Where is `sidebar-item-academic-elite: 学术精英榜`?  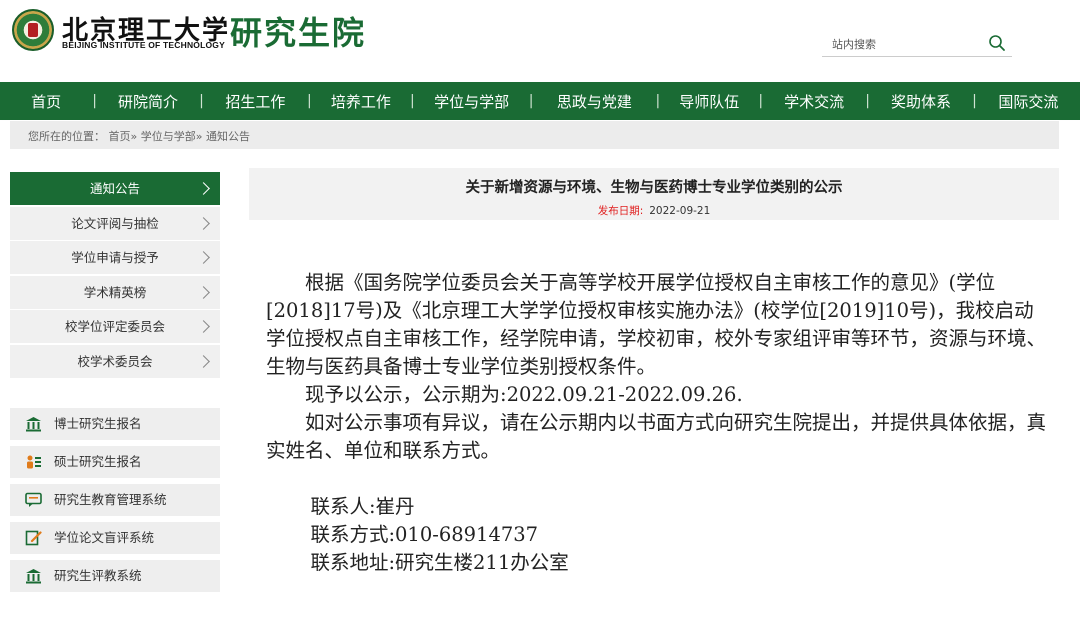
sidebar-item-academic-elite: 学术精英榜 is located at coordinates (115, 292).